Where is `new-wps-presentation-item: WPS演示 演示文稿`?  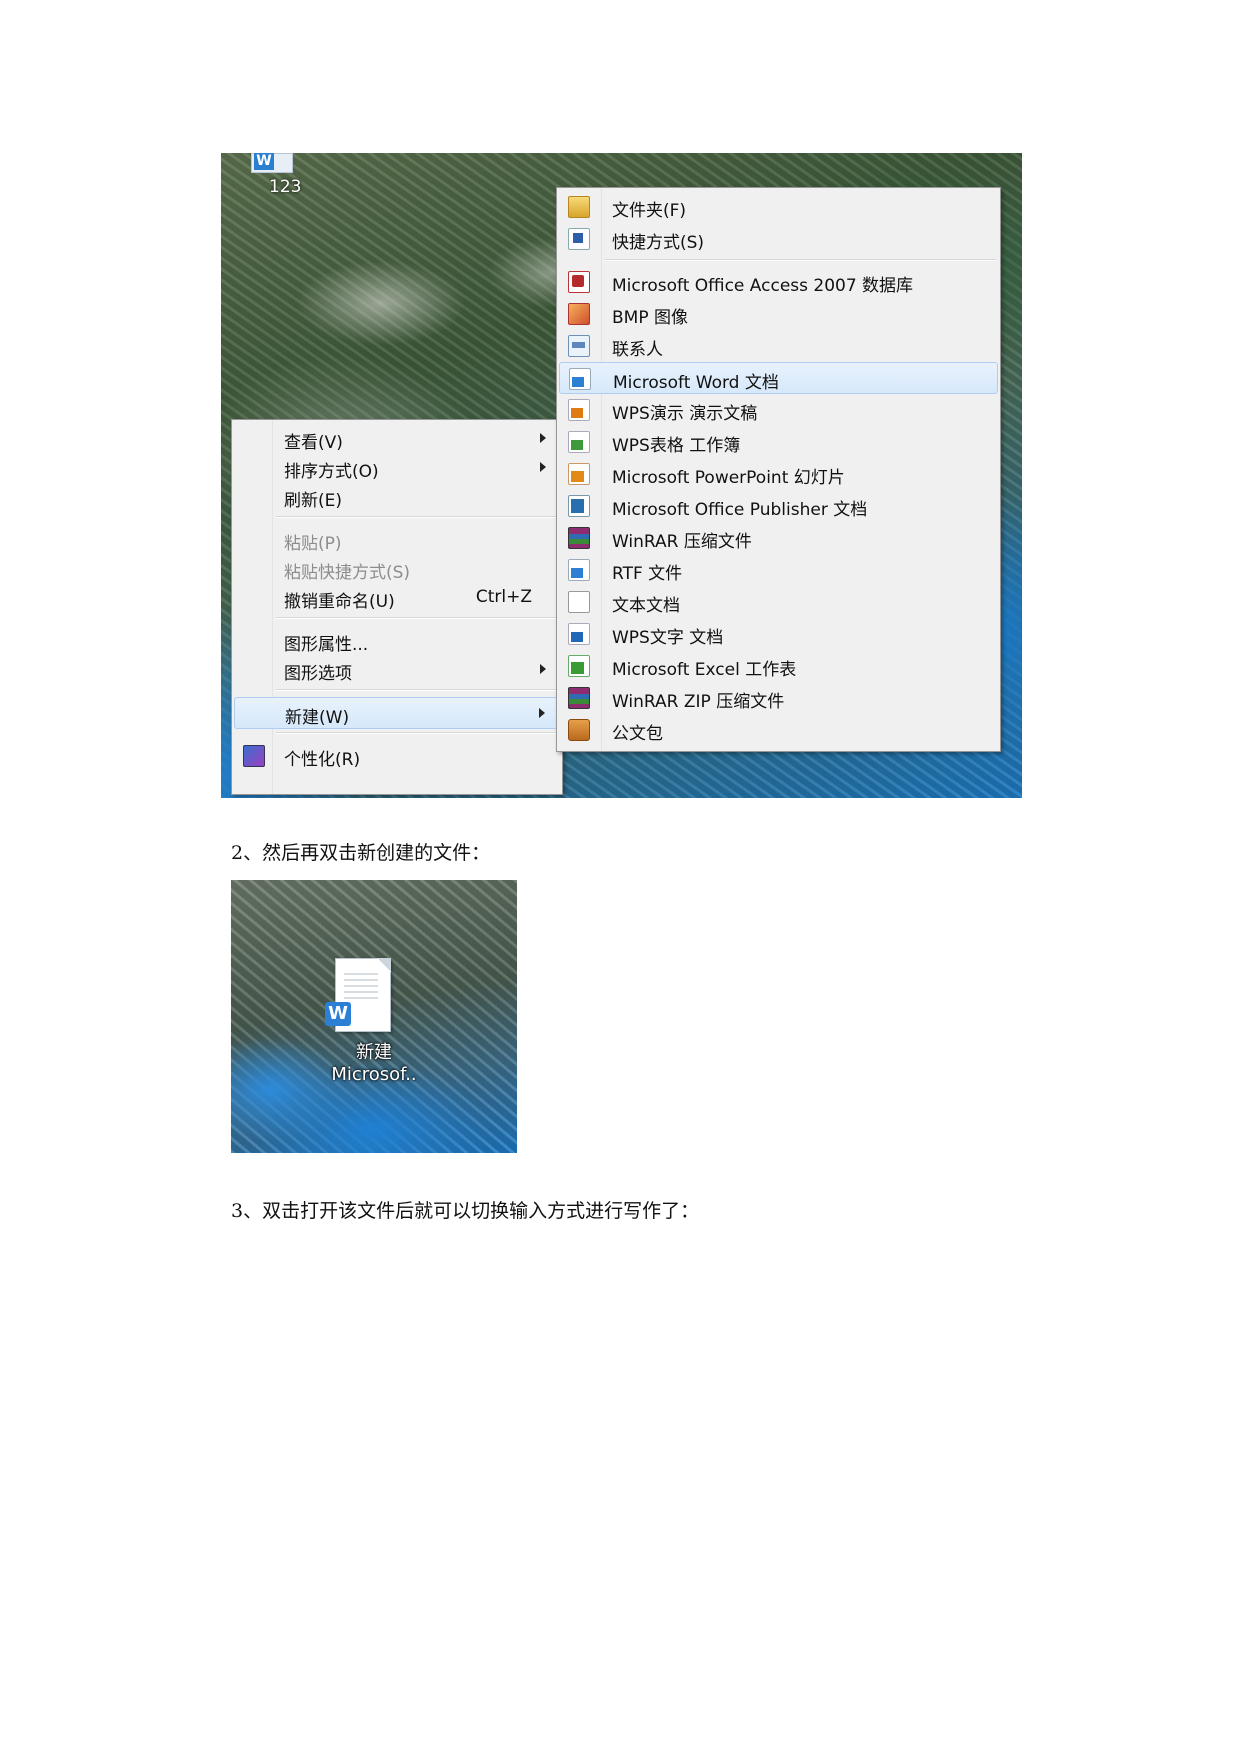 new-wps-presentation-item: WPS演示 演示文稿 is located at coordinates (778, 409).